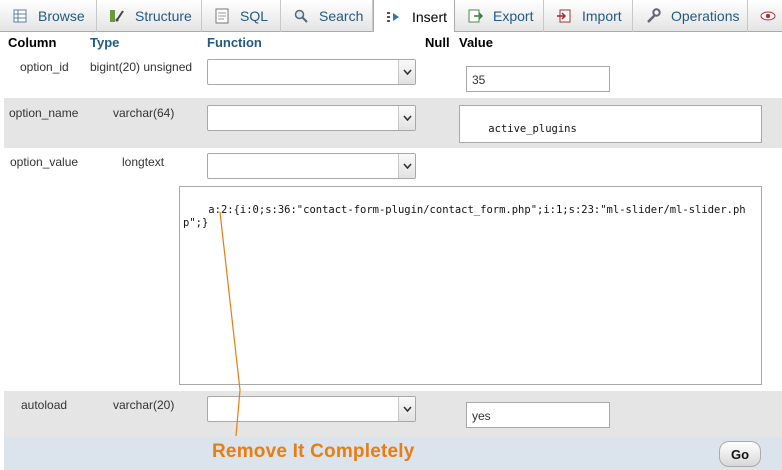  What do you see at coordinates (44, 162) in the screenshot?
I see `column-name: option_value` at bounding box center [44, 162].